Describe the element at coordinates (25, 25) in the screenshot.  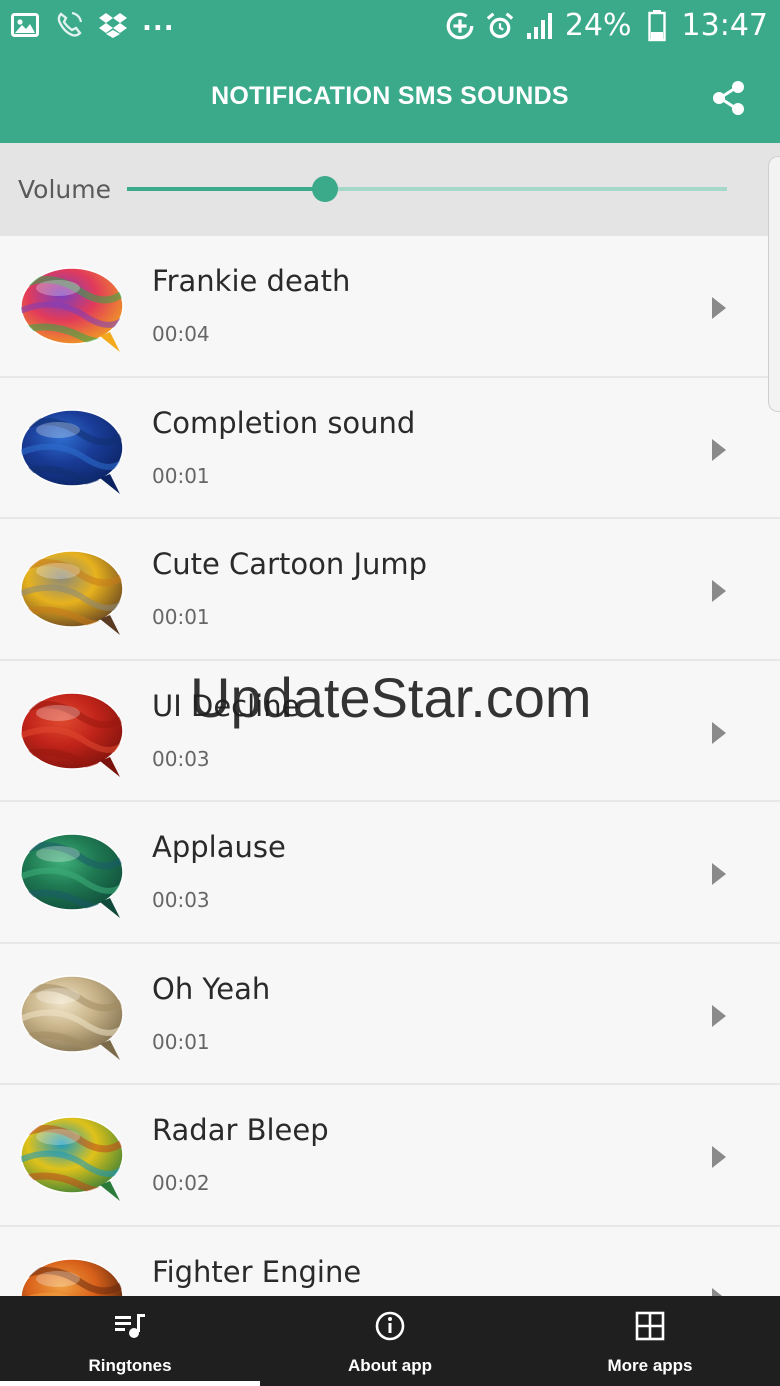
I see `image-icon` at that location.